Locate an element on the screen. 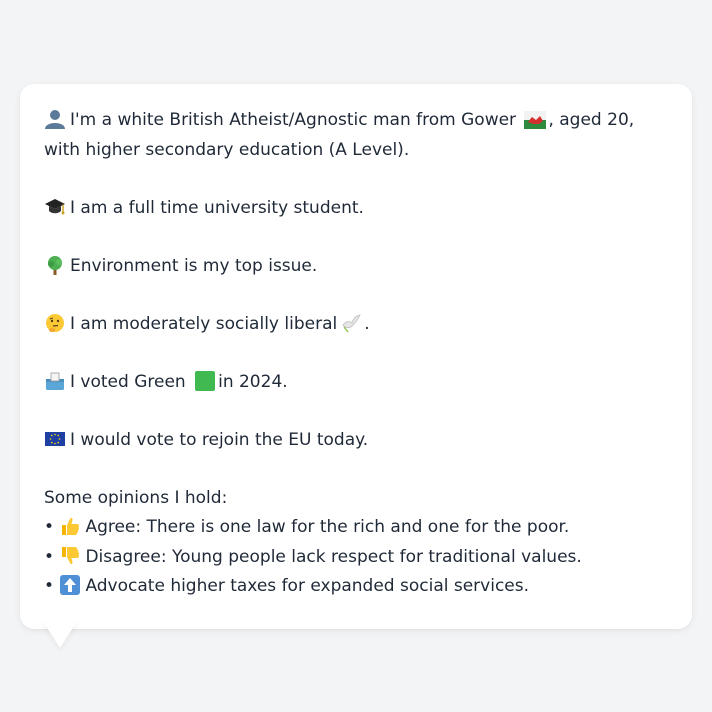 The width and height of the screenshot is (712, 712). eu-flag-icon is located at coordinates (55, 439).